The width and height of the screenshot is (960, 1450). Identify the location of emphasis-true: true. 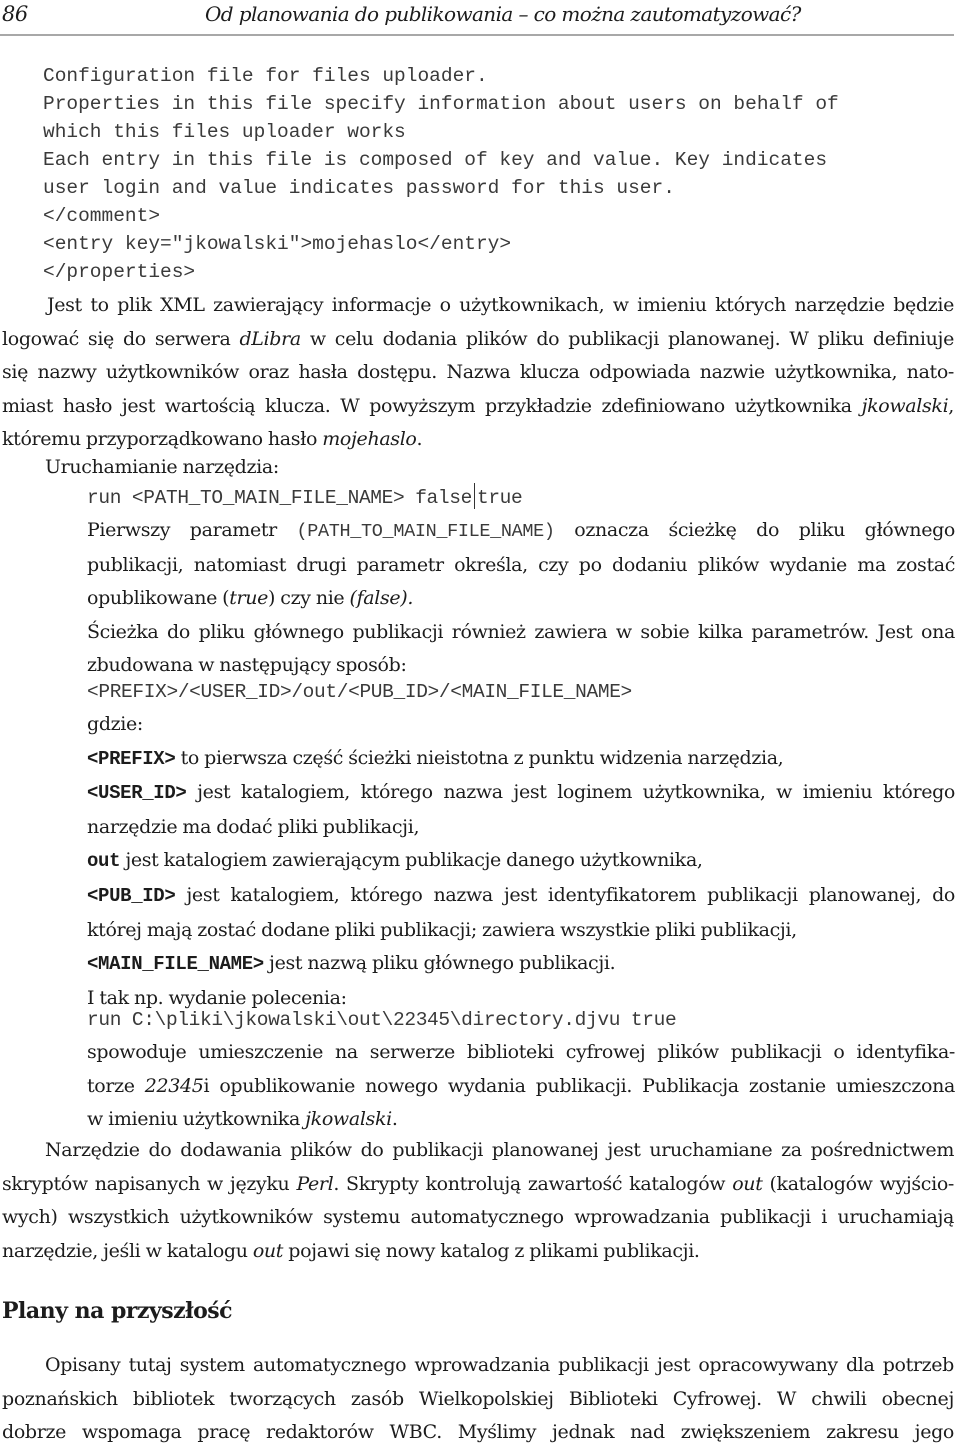
(249, 598).